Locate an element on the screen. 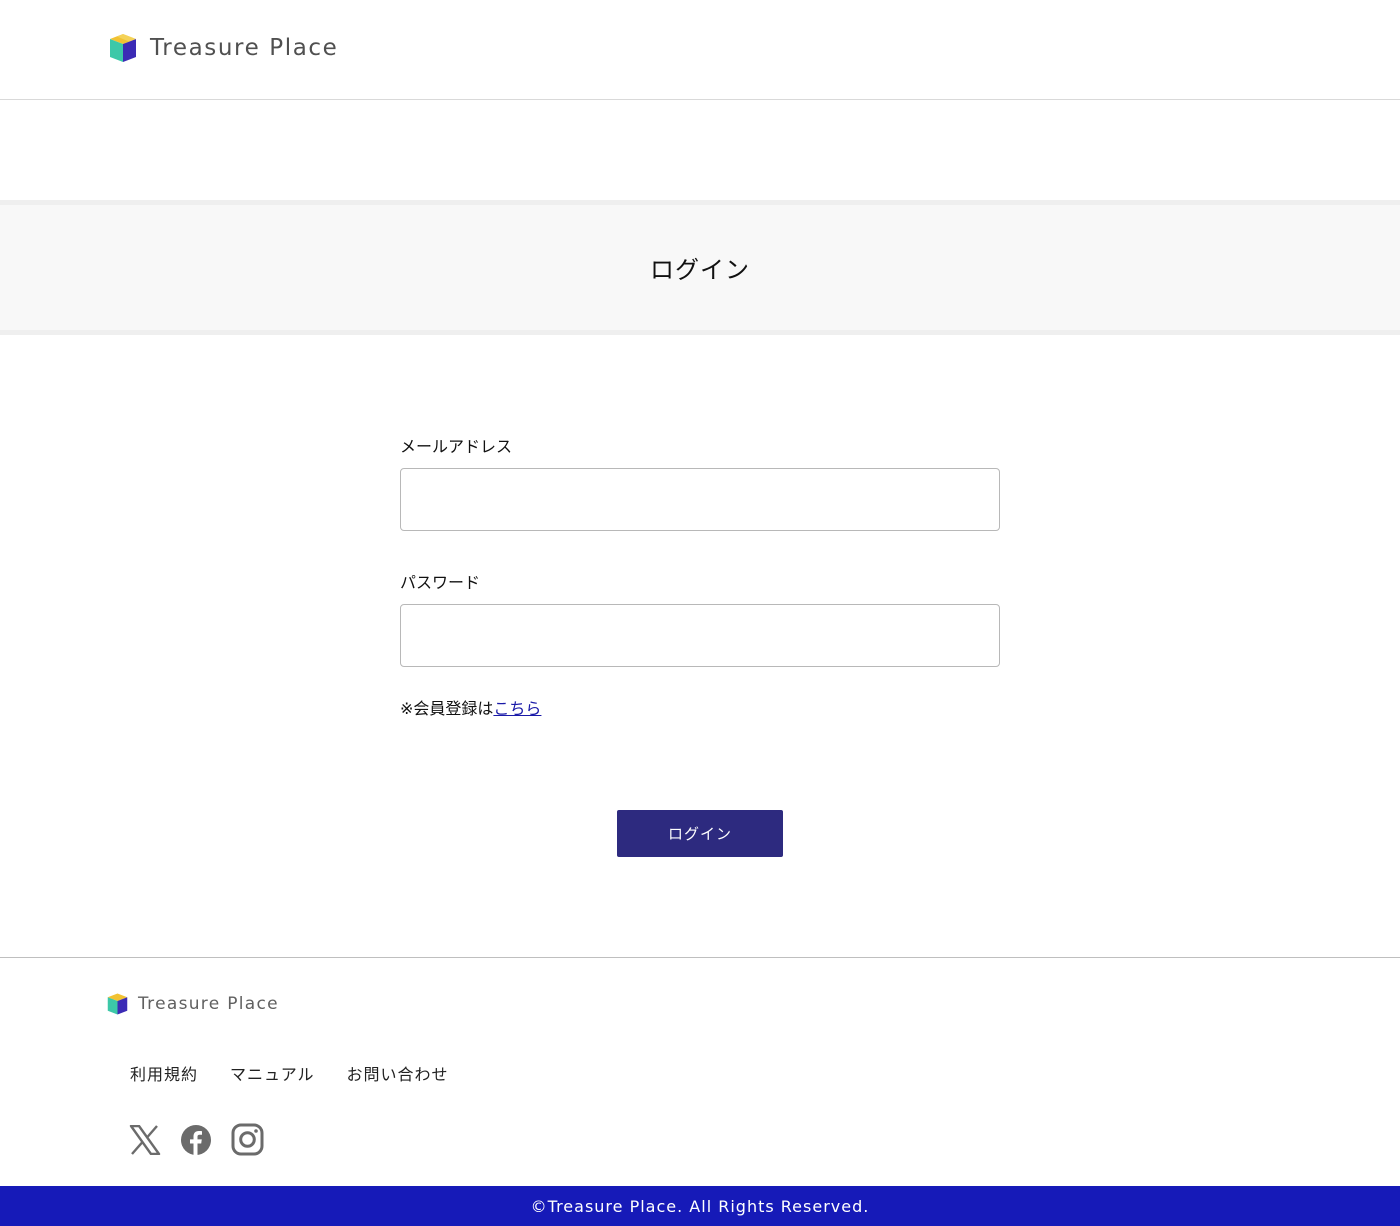 Image resolution: width=1400 pixels, height=1226 pixels. footer-logo-link: Treasure Place is located at coordinates (193, 1004).